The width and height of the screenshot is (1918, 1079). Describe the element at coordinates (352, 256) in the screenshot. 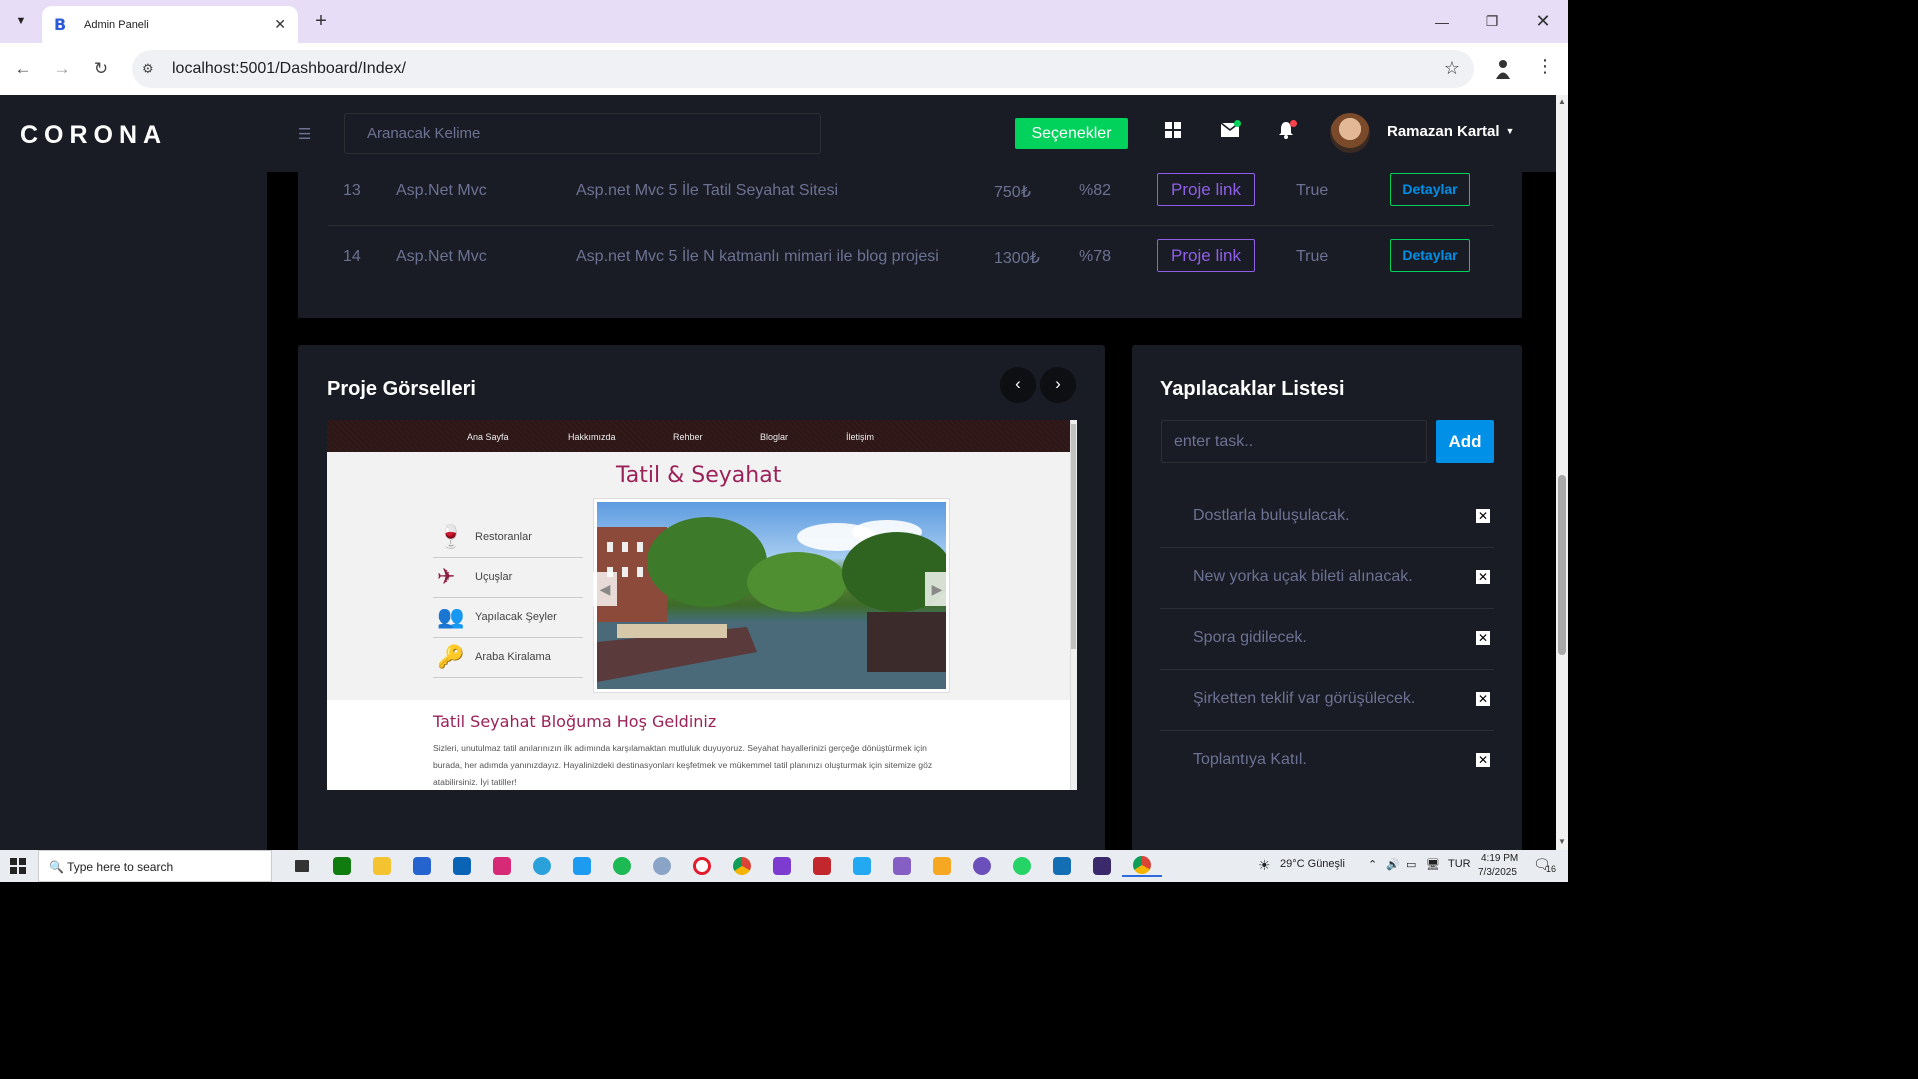

I see `cell-id: 14` at that location.